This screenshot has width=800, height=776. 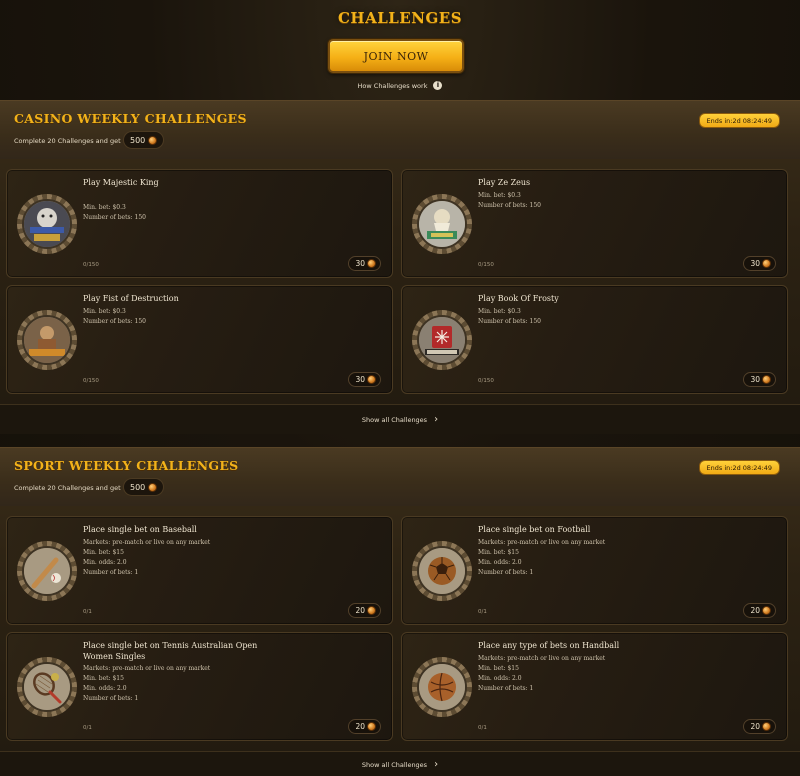 What do you see at coordinates (47, 340) in the screenshot?
I see `fist-of-destruction-icon` at bounding box center [47, 340].